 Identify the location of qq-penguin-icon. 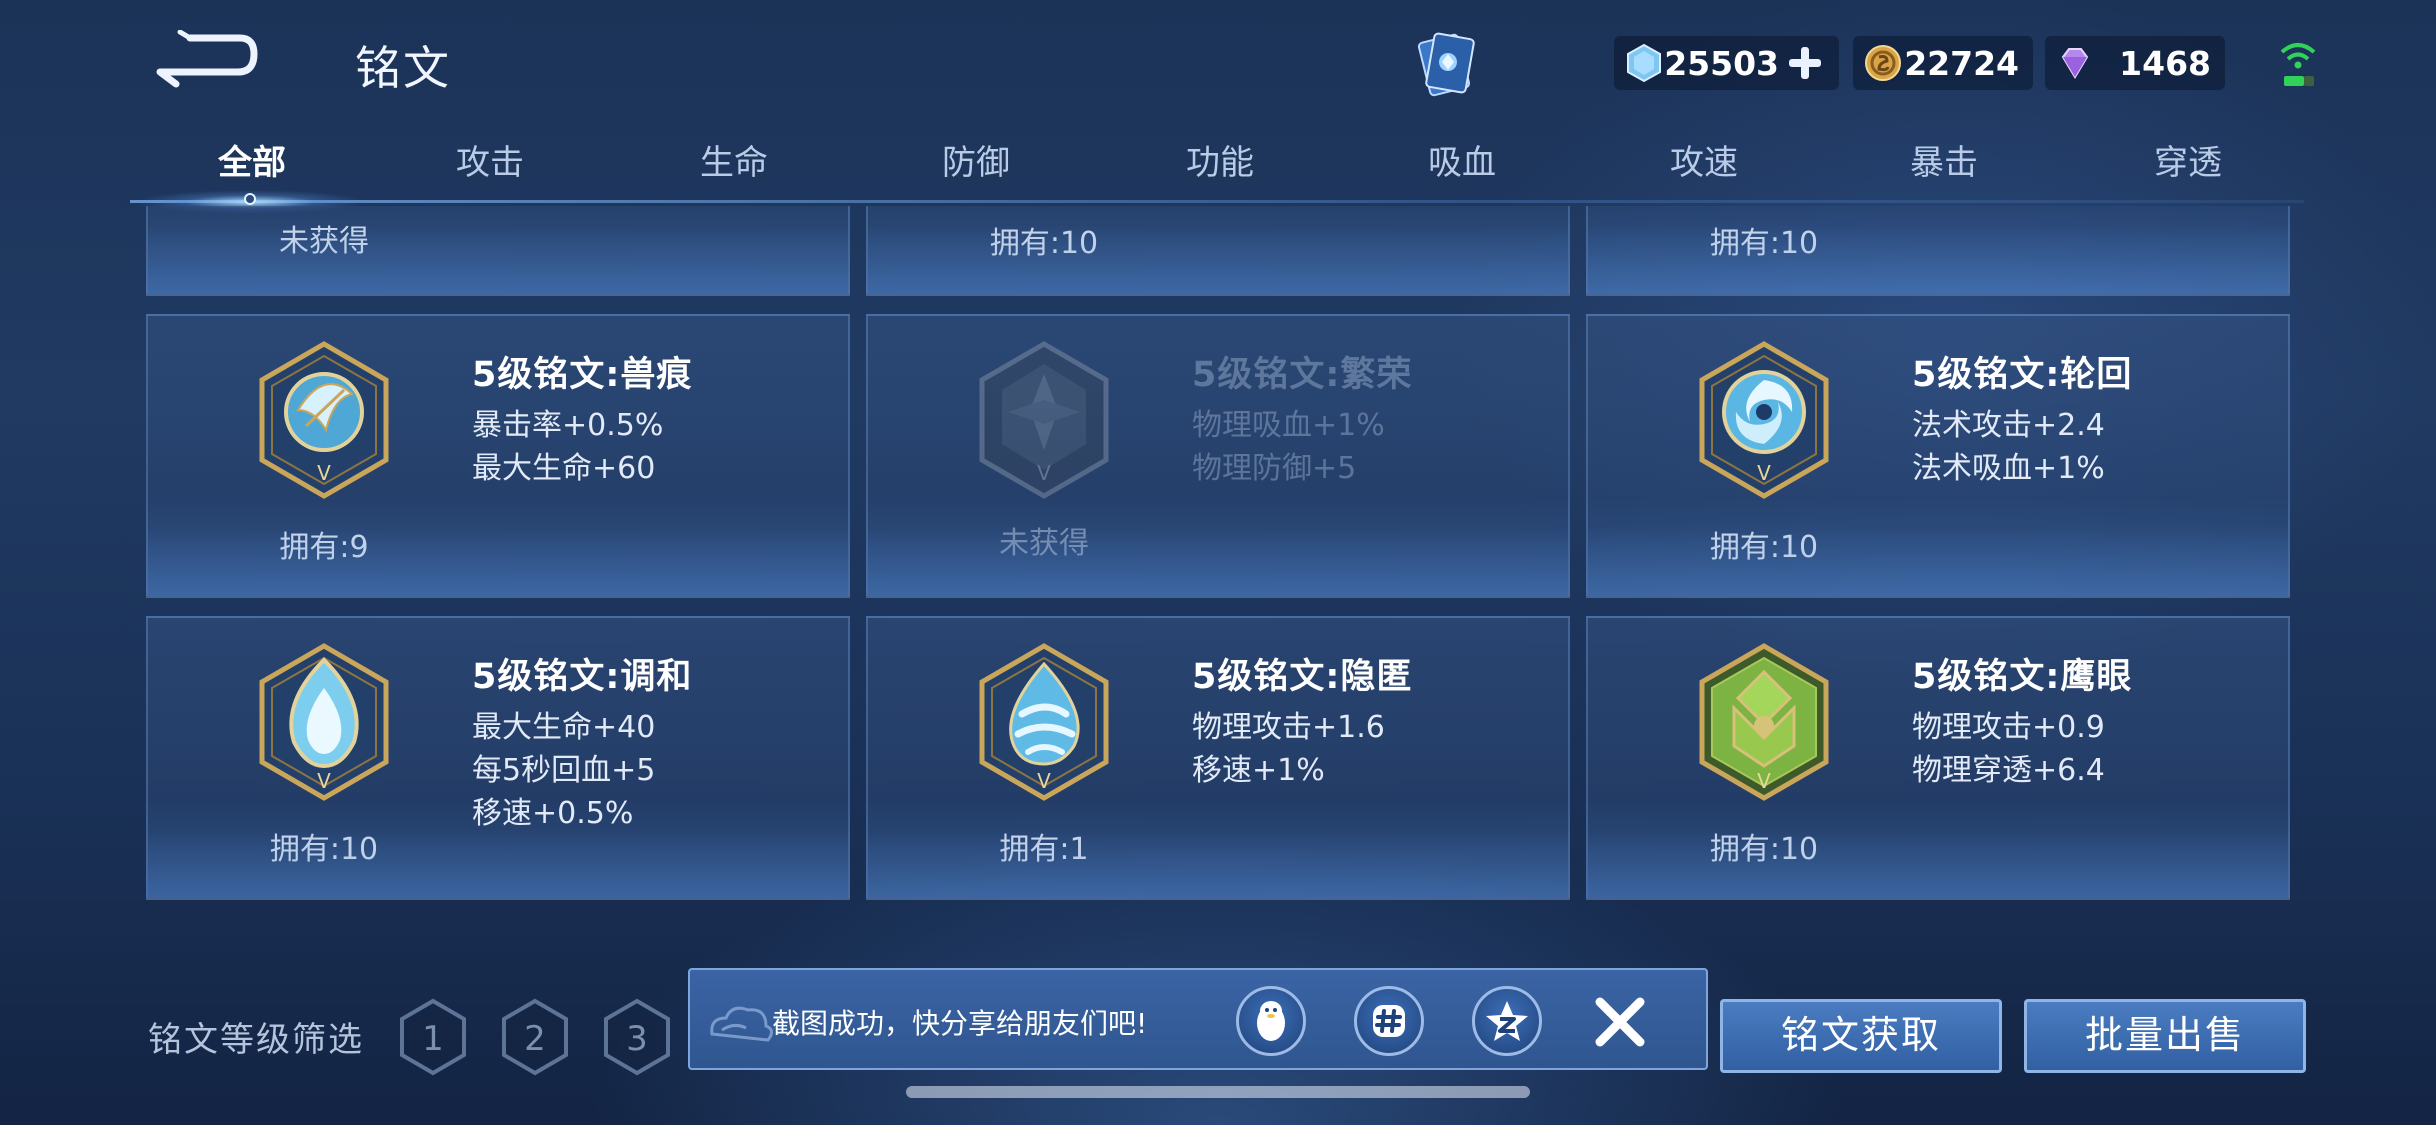
(1271, 1021).